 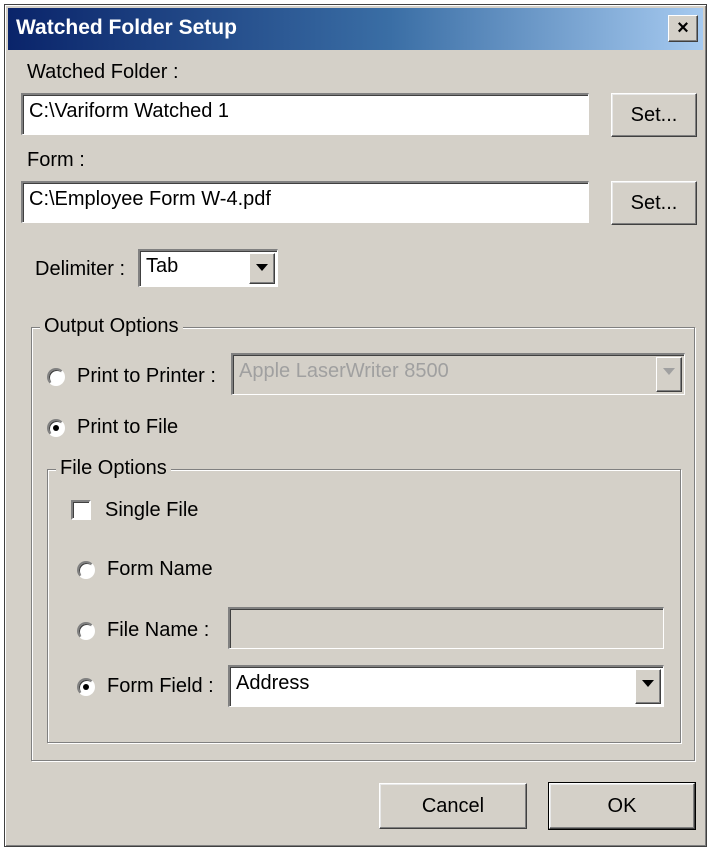 I want to click on cancel-button: Cancel, so click(x=453, y=806).